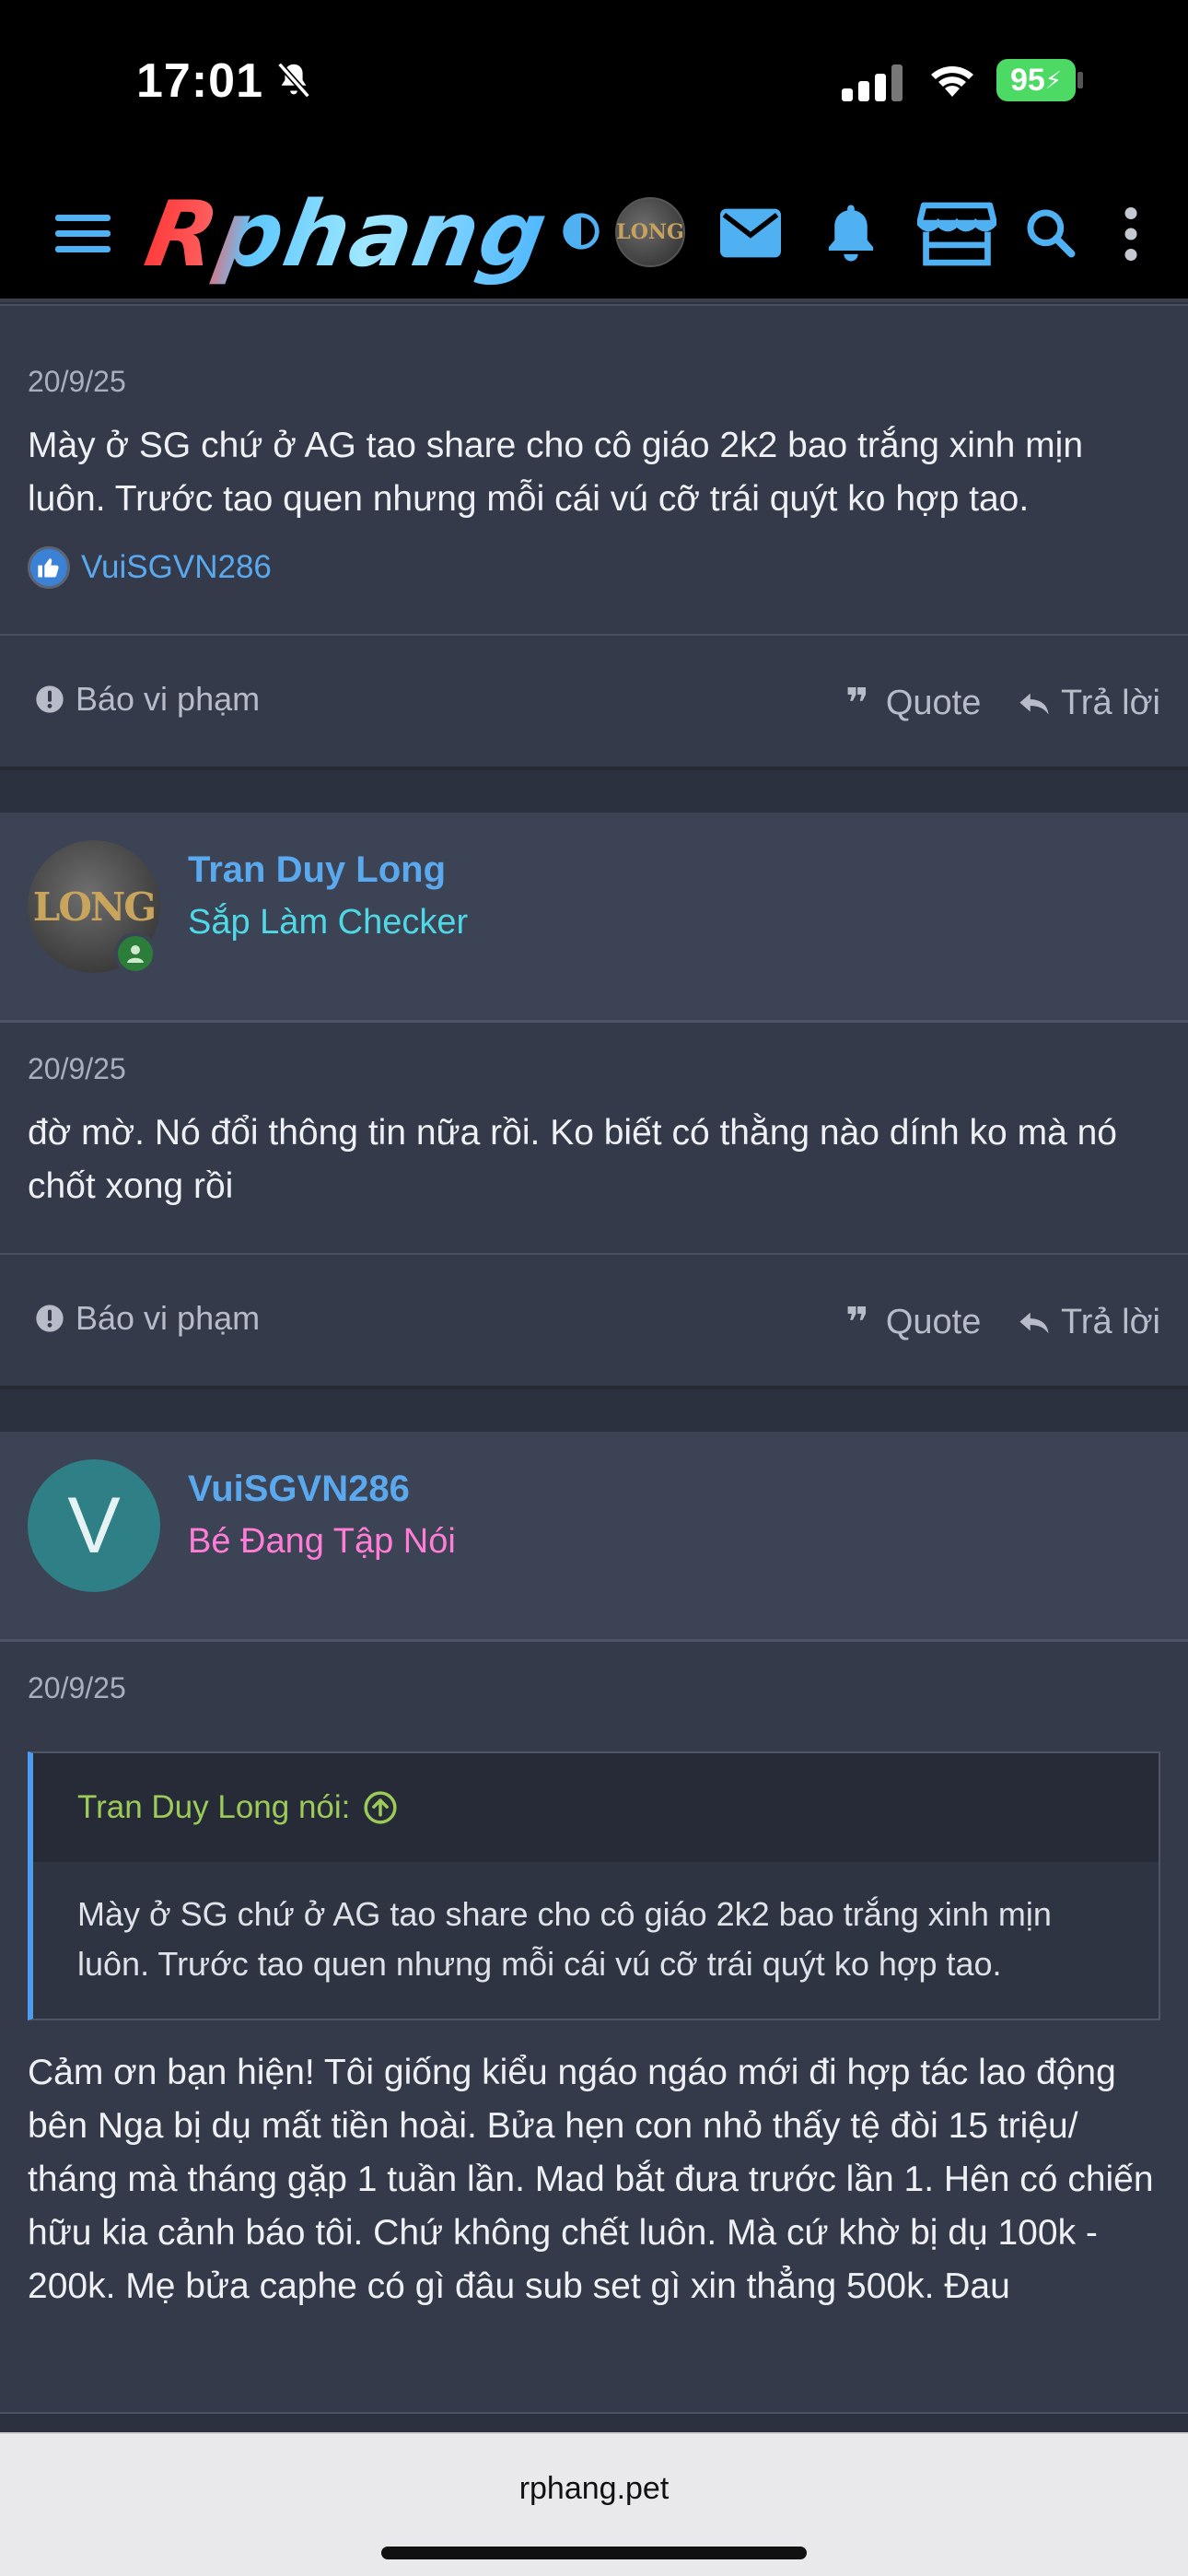  Describe the element at coordinates (94, 907) in the screenshot. I see `avatar-logo-text: LONG` at that location.